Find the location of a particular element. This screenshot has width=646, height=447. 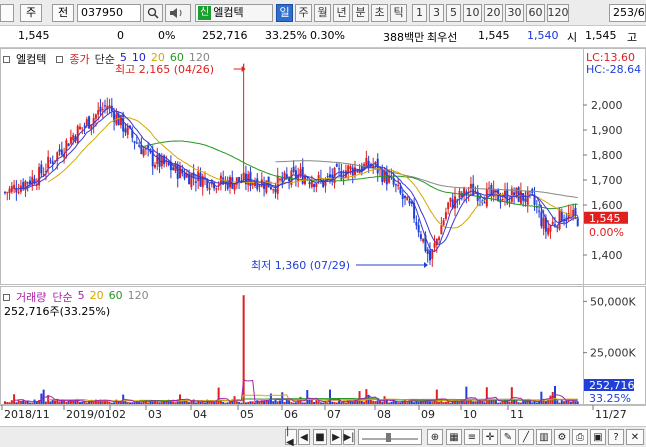

market-select: 주 is located at coordinates (31, 13).